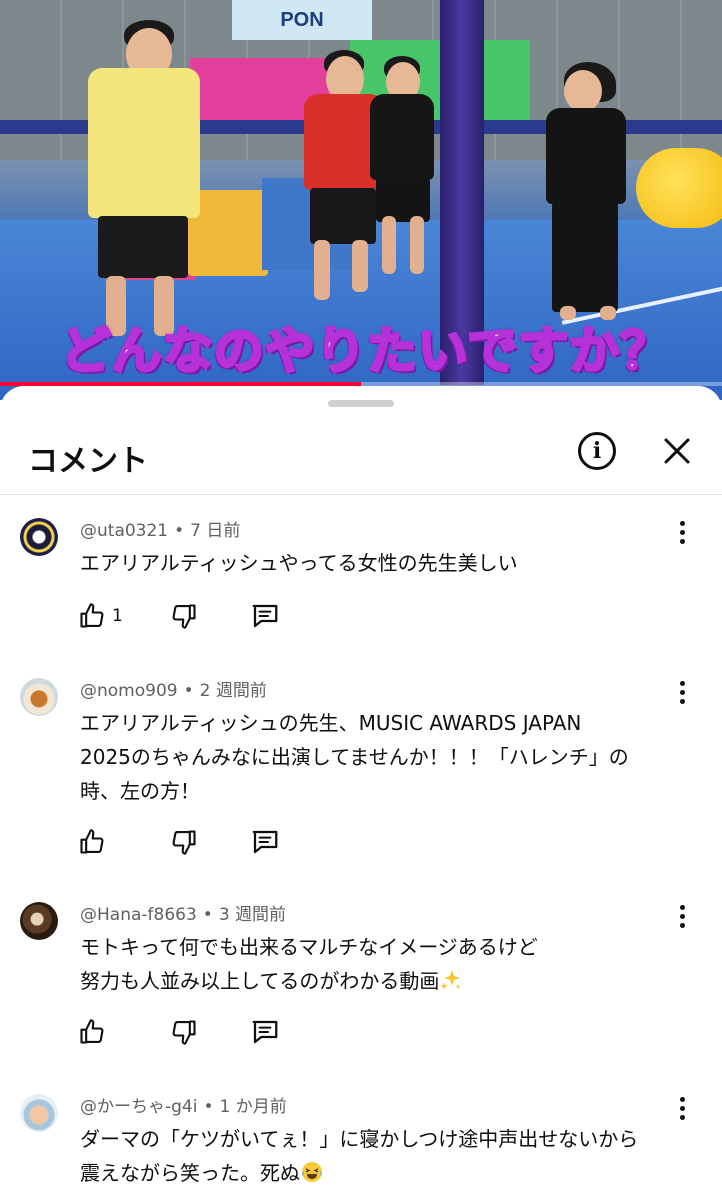 The image size is (722, 1200). I want to click on comment-line: ダーマの「ケツがいてぇ！」に寝かしつけ途中声出せないから, so click(359, 1139).